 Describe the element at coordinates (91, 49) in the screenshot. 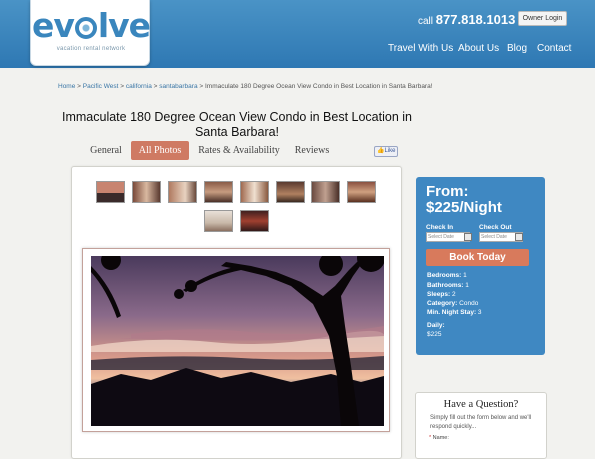

I see `logo-tagline: vacation rental network` at that location.